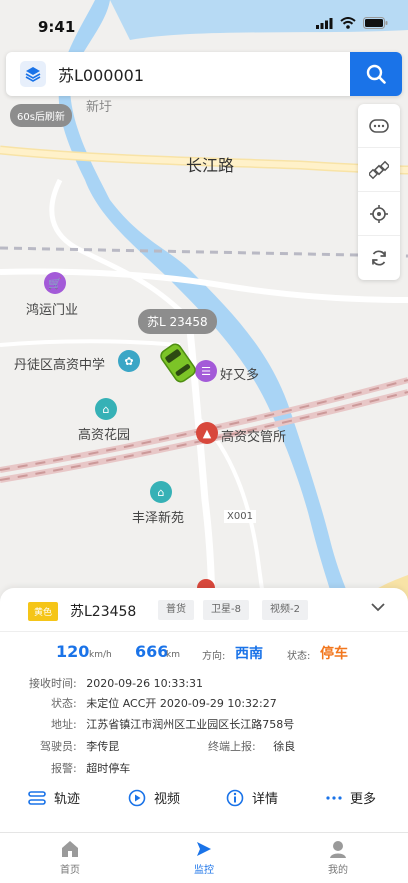  I want to click on tab-monitor: 监控, so click(204, 857).